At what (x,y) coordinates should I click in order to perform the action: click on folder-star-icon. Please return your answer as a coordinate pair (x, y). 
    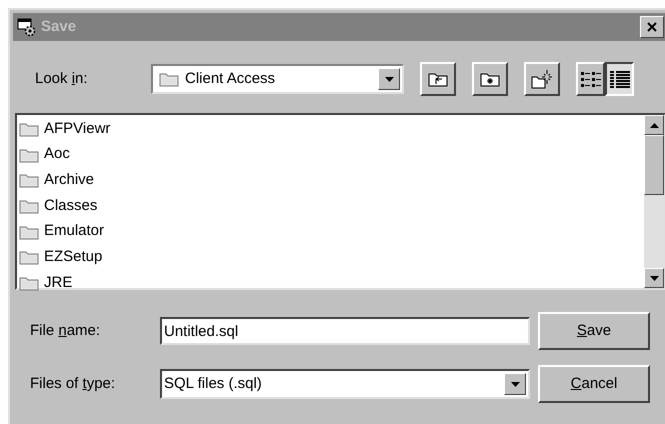
    Looking at the image, I should click on (490, 79).